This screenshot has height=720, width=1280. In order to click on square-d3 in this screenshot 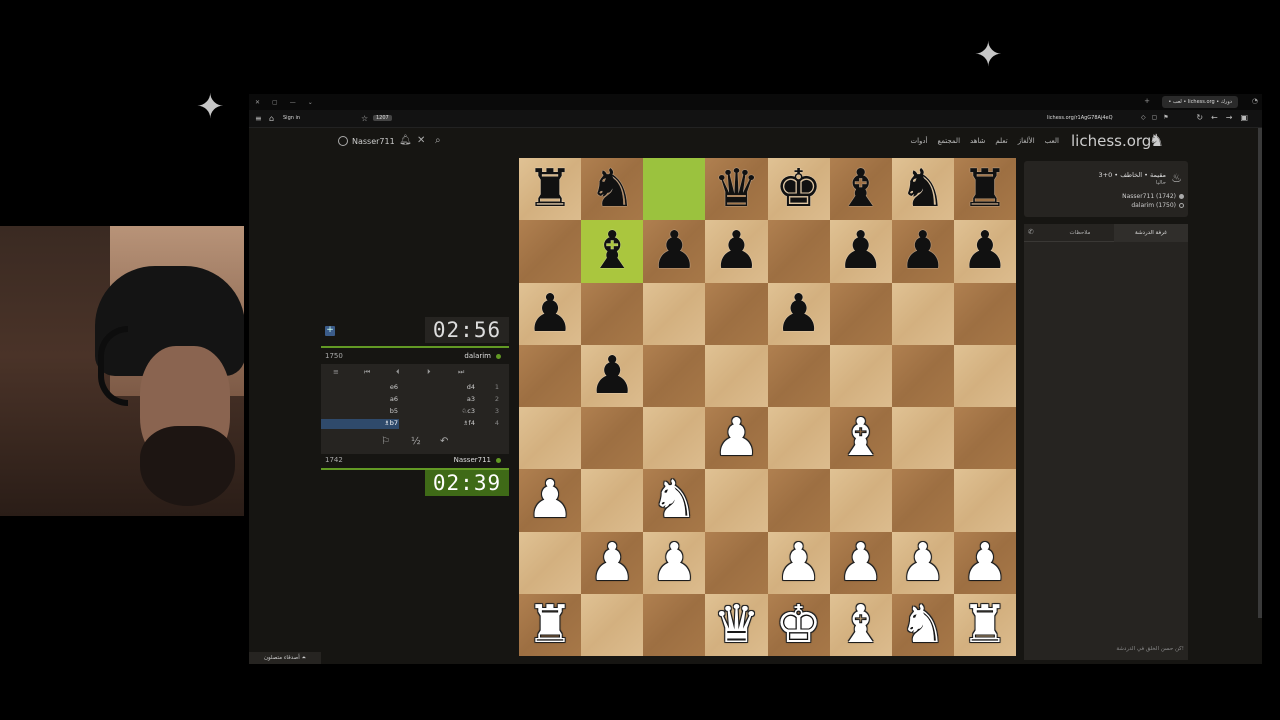, I will do `click(736, 500)`.